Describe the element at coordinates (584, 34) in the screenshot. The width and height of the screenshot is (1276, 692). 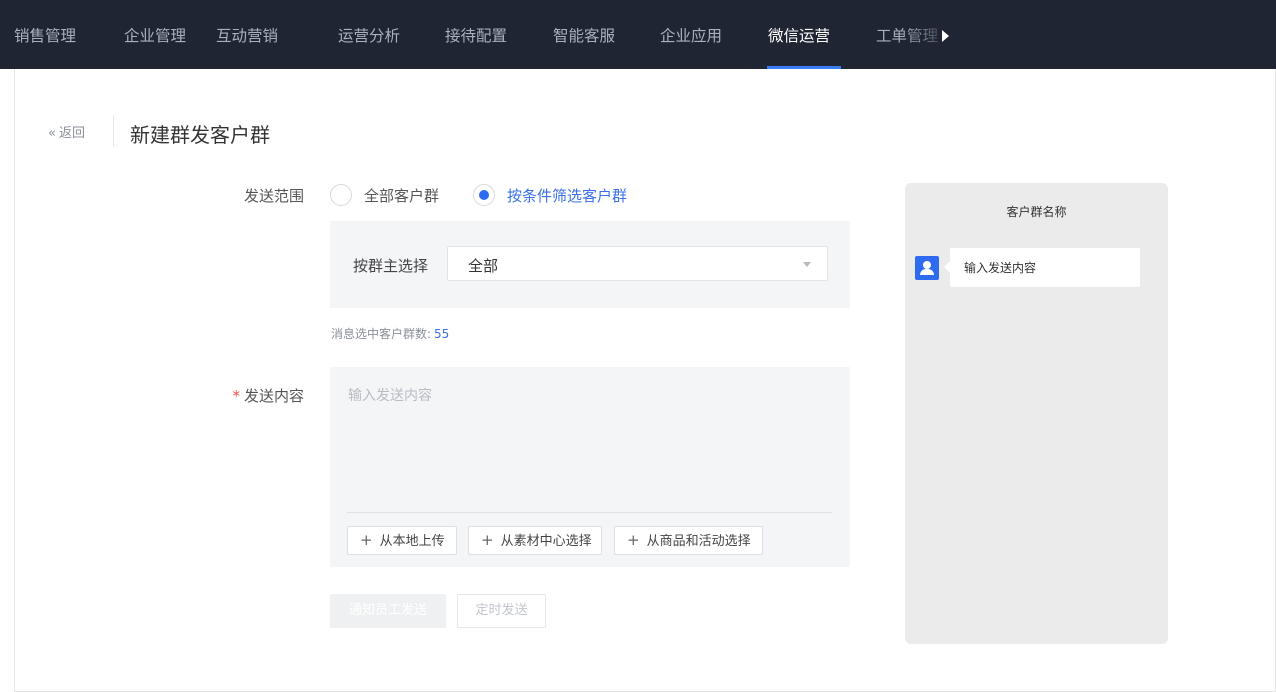
I see `nav-item-smart-service: 智能客服` at that location.